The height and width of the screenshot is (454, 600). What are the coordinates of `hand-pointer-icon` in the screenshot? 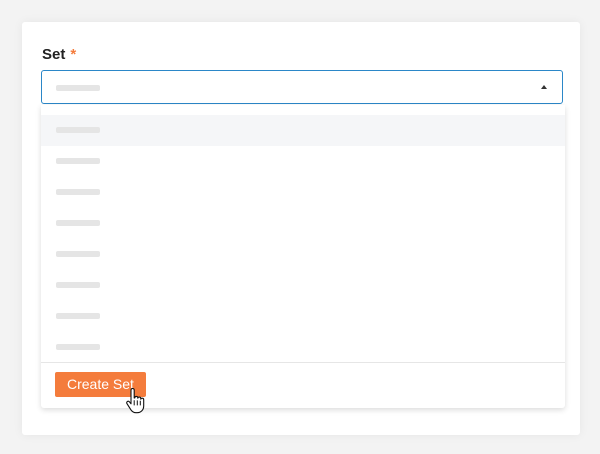 It's located at (135, 401).